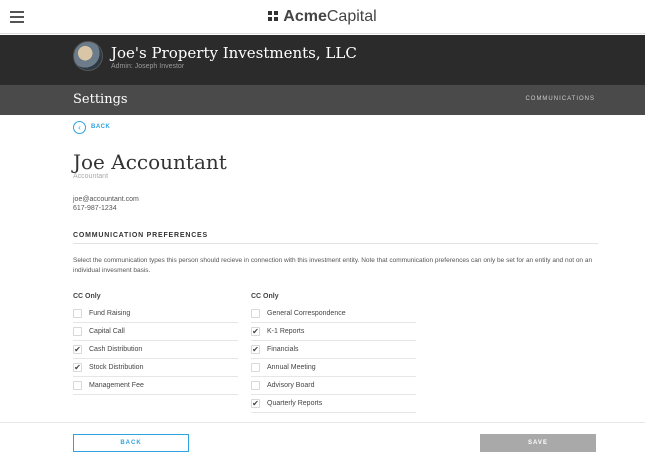 The width and height of the screenshot is (645, 462). Describe the element at coordinates (333, 350) in the screenshot. I see `preference-row-financials: ✔ Financials` at that location.